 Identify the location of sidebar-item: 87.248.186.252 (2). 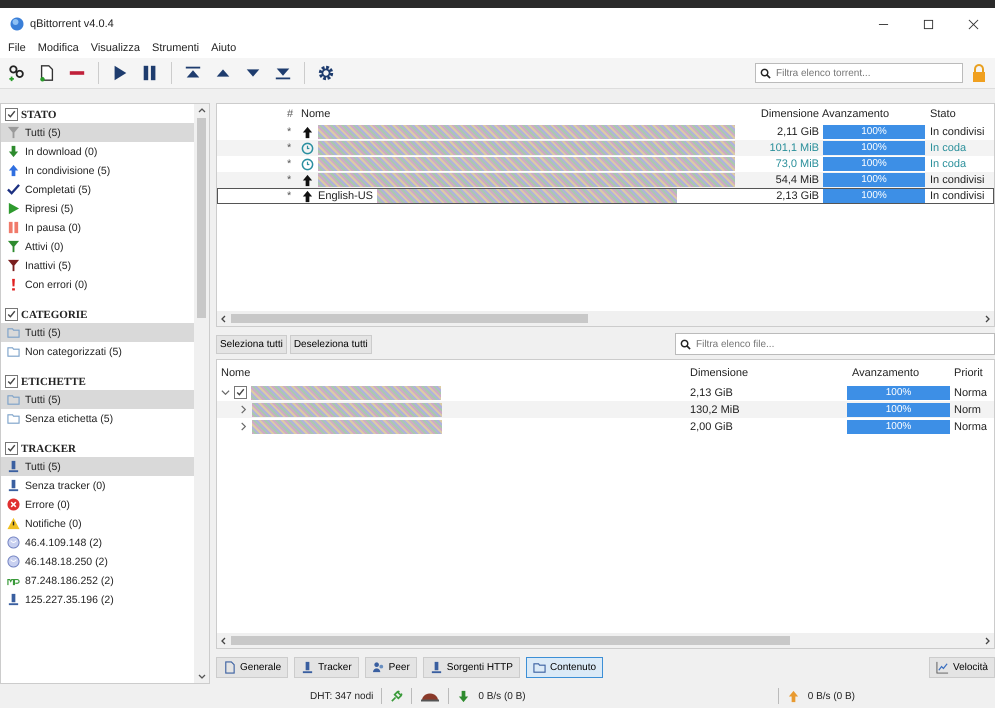
(97, 580).